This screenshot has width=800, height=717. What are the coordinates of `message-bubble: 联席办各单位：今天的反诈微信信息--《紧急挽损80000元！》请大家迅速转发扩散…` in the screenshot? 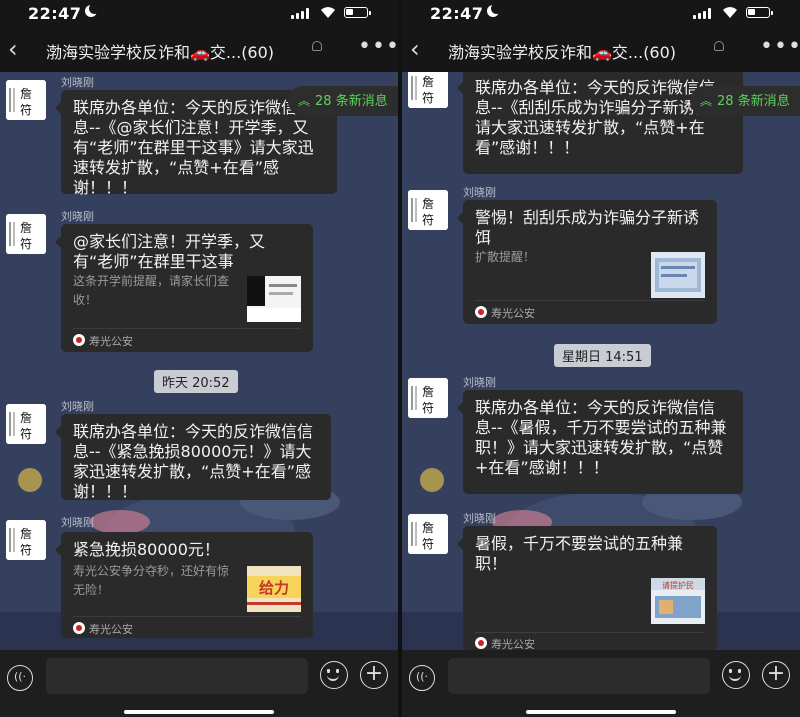 It's located at (193, 457).